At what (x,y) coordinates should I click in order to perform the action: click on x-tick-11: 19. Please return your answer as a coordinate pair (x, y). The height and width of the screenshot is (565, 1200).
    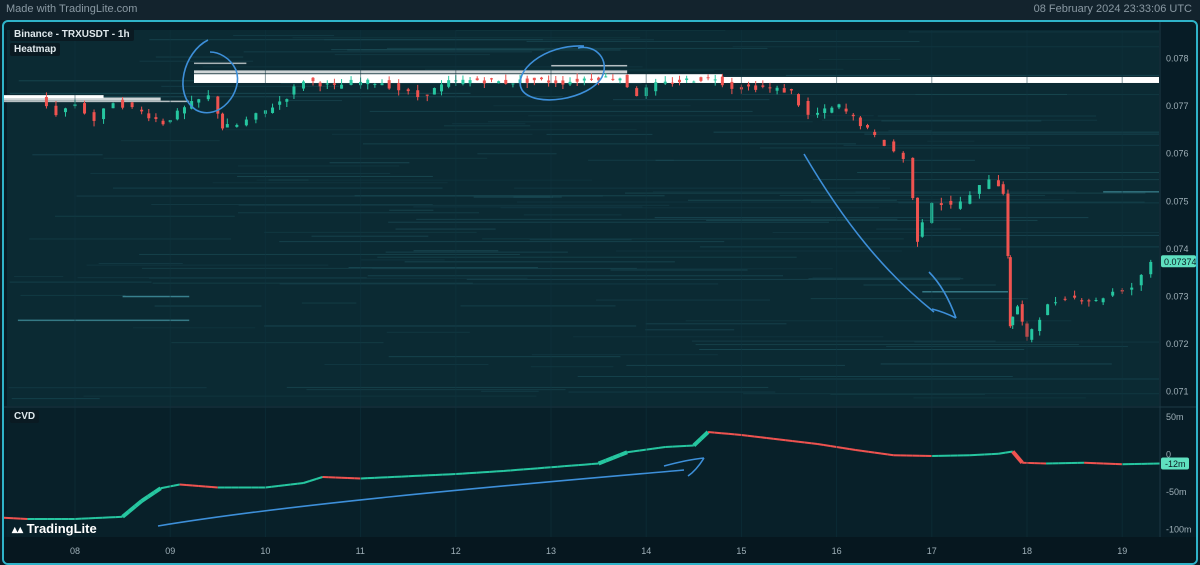
    Looking at the image, I should click on (1122, 551).